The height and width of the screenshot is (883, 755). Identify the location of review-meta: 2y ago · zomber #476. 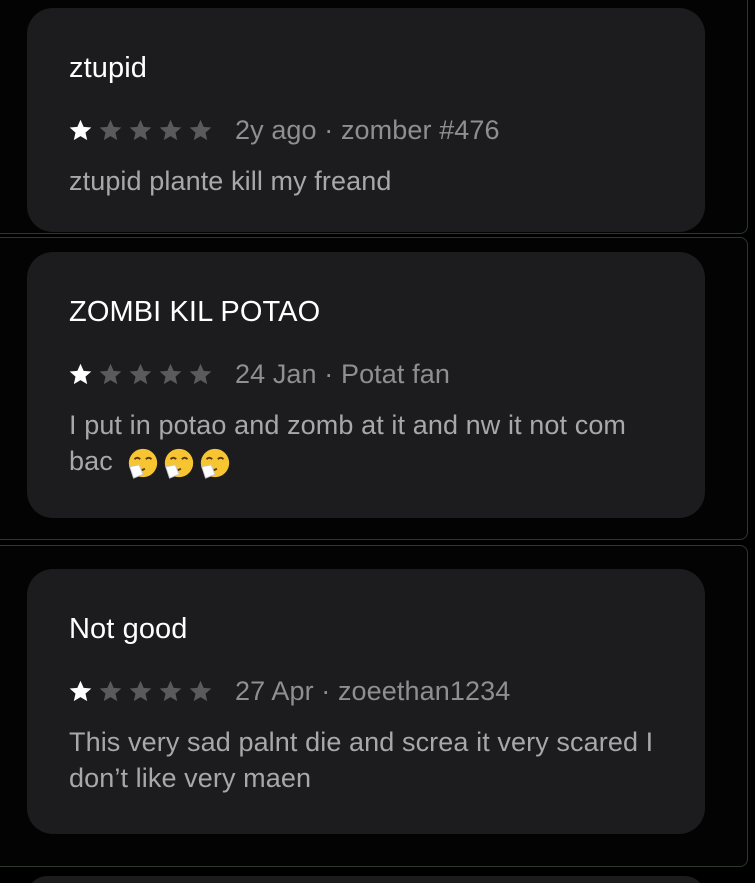
(367, 129).